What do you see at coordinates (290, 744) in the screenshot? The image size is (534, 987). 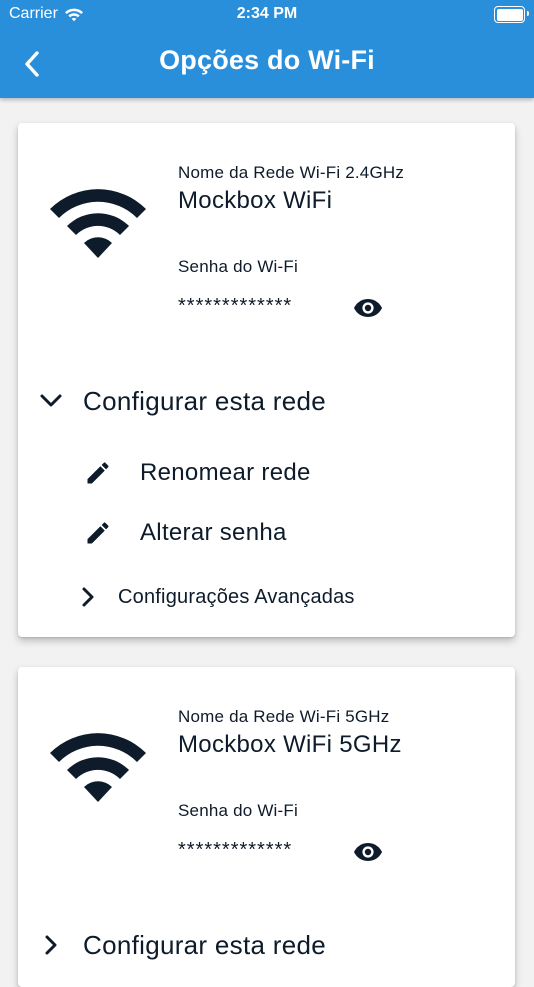 I see `network-name: Mockbox WiFi 5GHz` at bounding box center [290, 744].